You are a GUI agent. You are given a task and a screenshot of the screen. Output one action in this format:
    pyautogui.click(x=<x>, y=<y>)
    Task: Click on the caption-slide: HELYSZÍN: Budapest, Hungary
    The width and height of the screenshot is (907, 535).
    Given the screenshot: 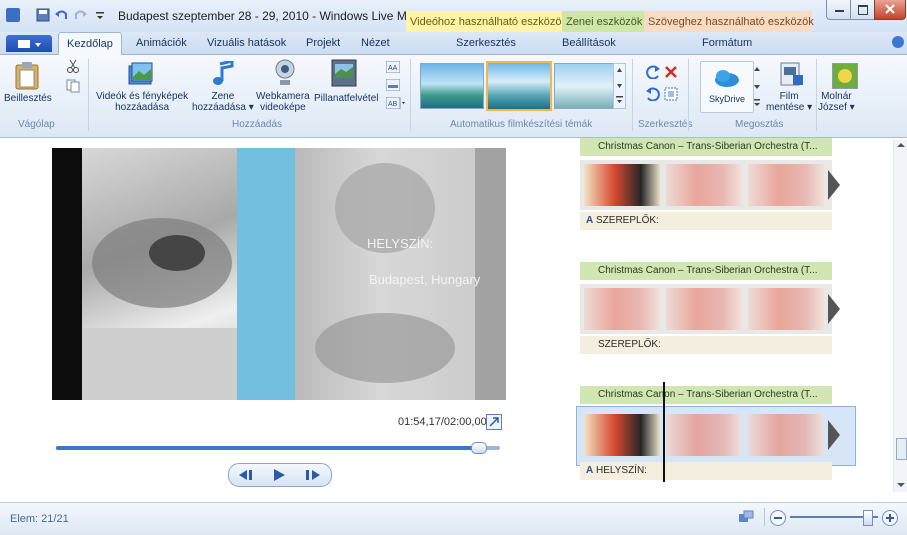 What is the action you would take?
    pyautogui.click(x=400, y=274)
    